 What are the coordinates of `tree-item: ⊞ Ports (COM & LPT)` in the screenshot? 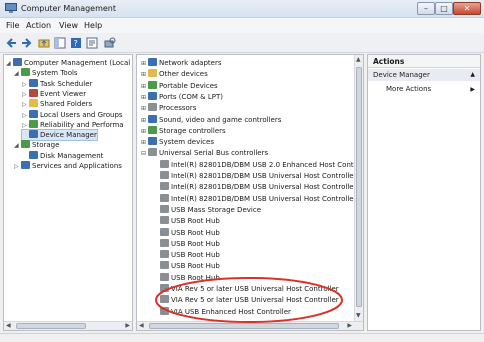 It's located at (182, 97).